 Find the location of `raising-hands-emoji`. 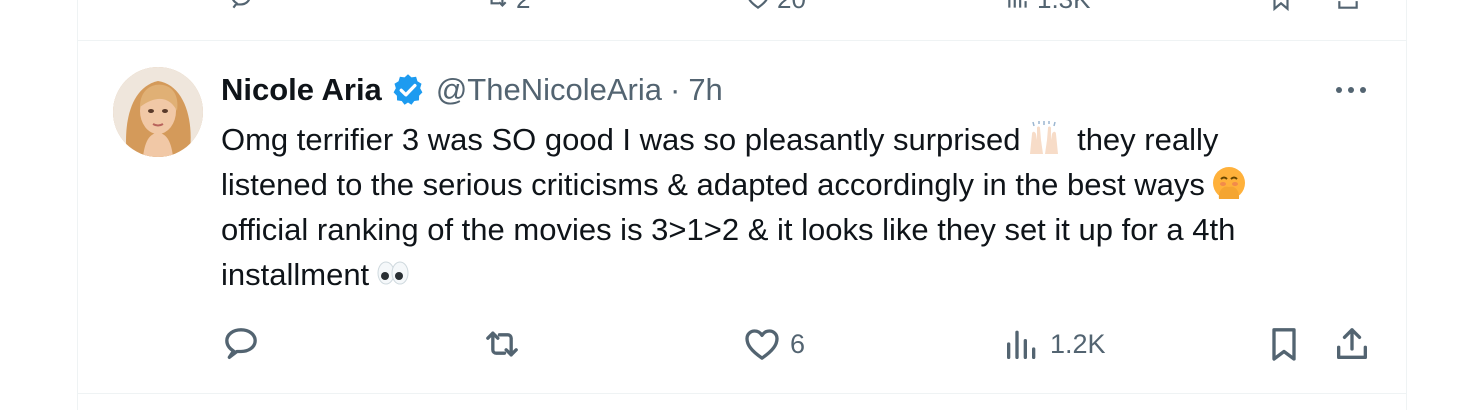

raising-hands-emoji is located at coordinates (1044, 137).